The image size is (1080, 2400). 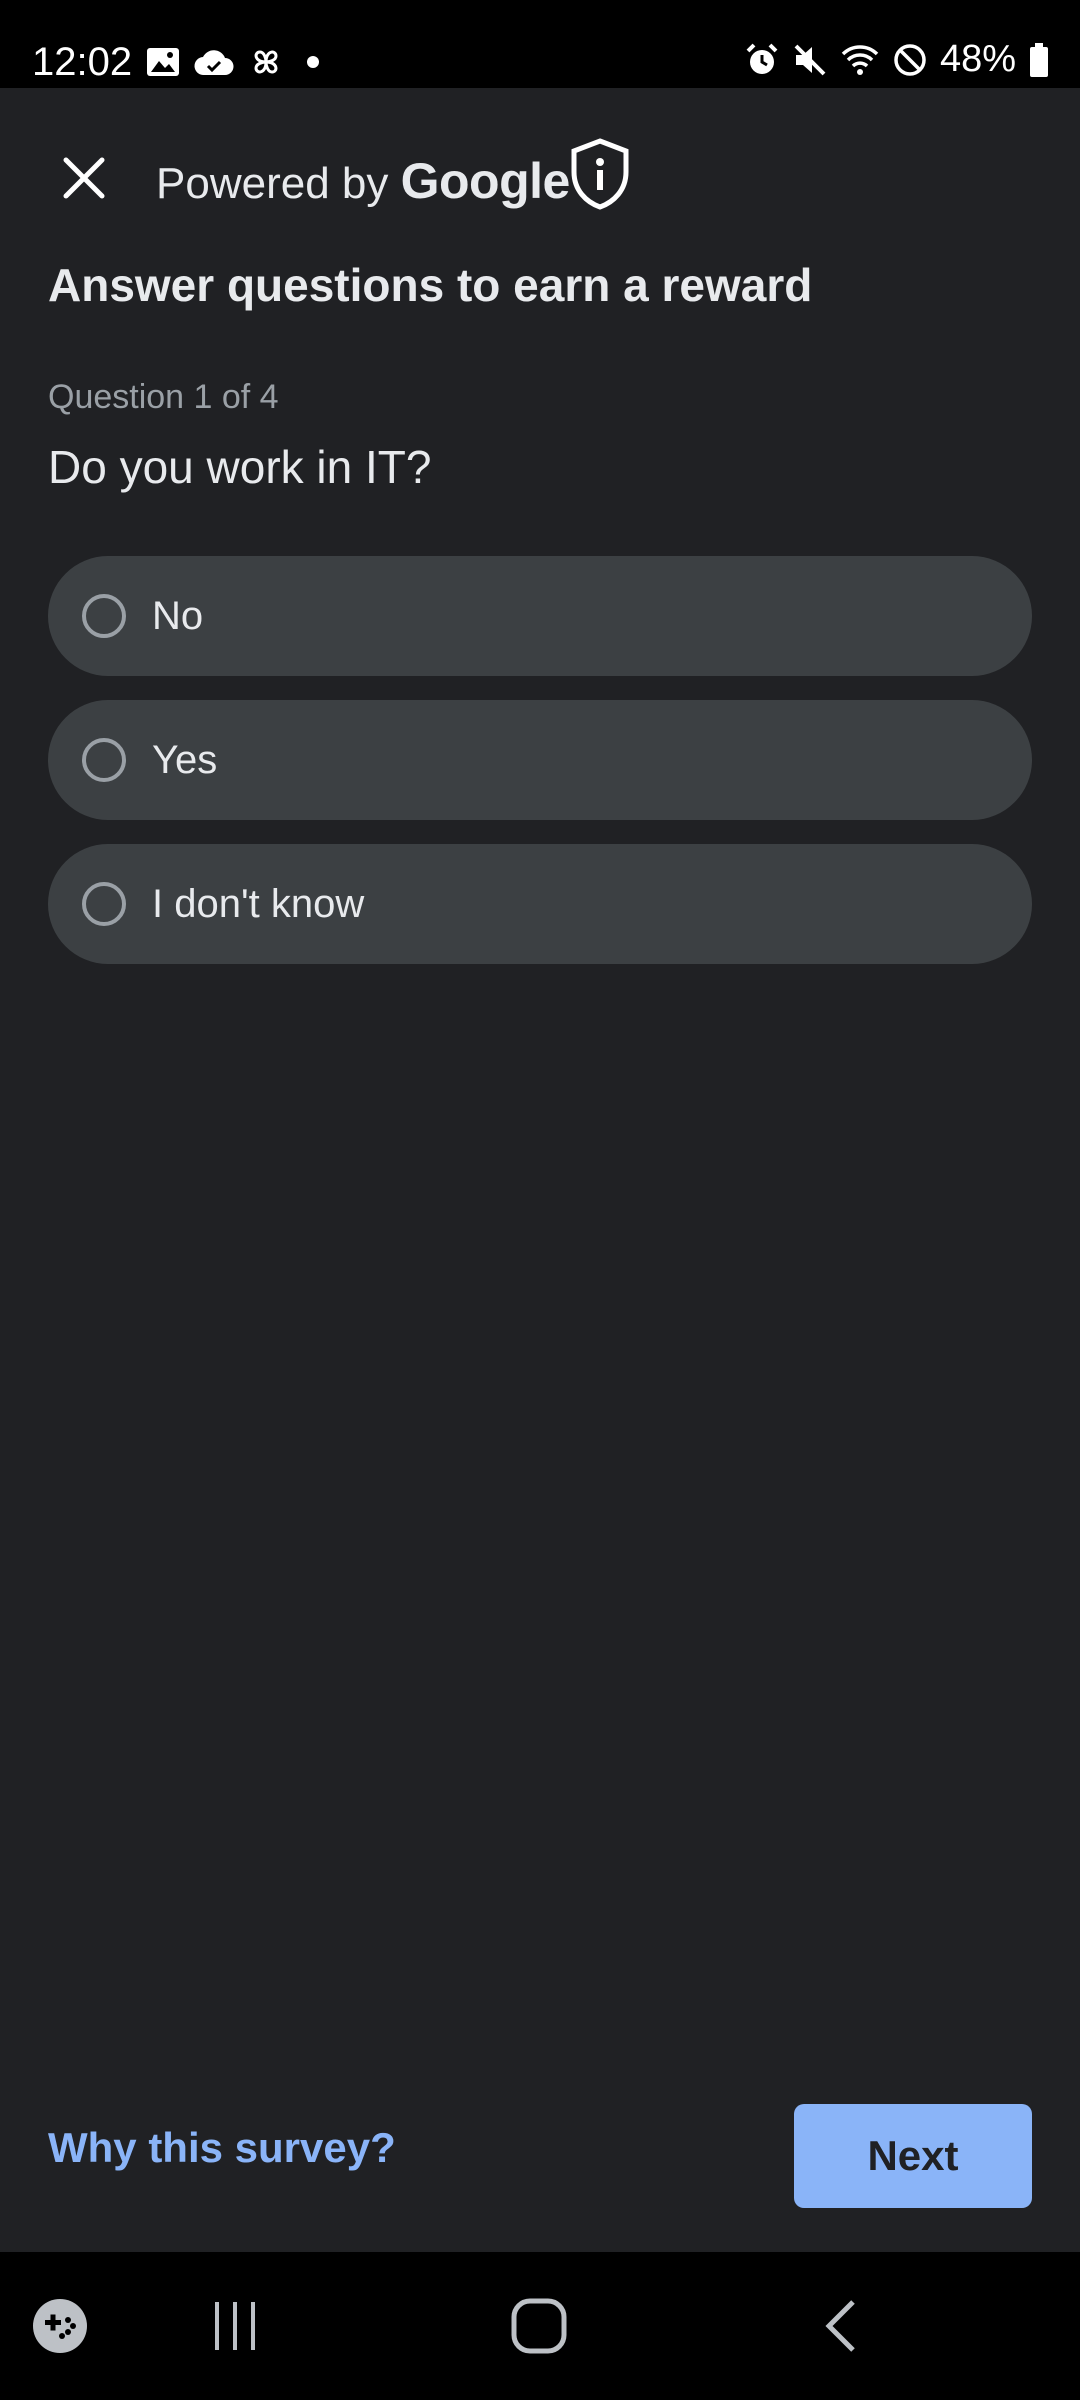 I want to click on system-nav-bar, so click(x=540, y=2326).